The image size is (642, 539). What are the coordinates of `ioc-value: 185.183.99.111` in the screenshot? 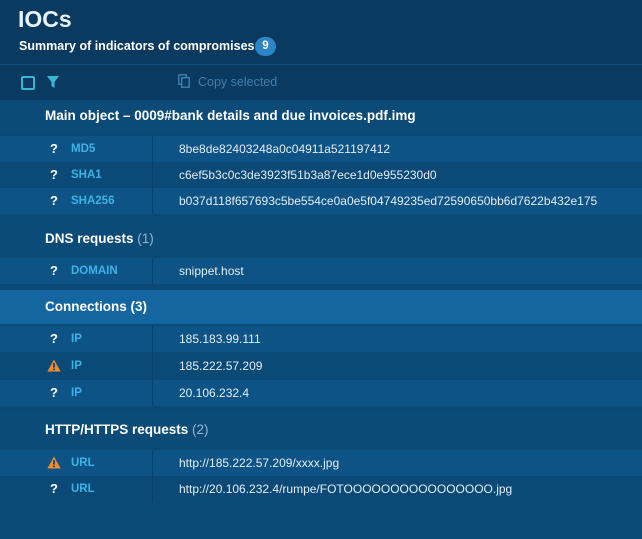 It's located at (220, 339).